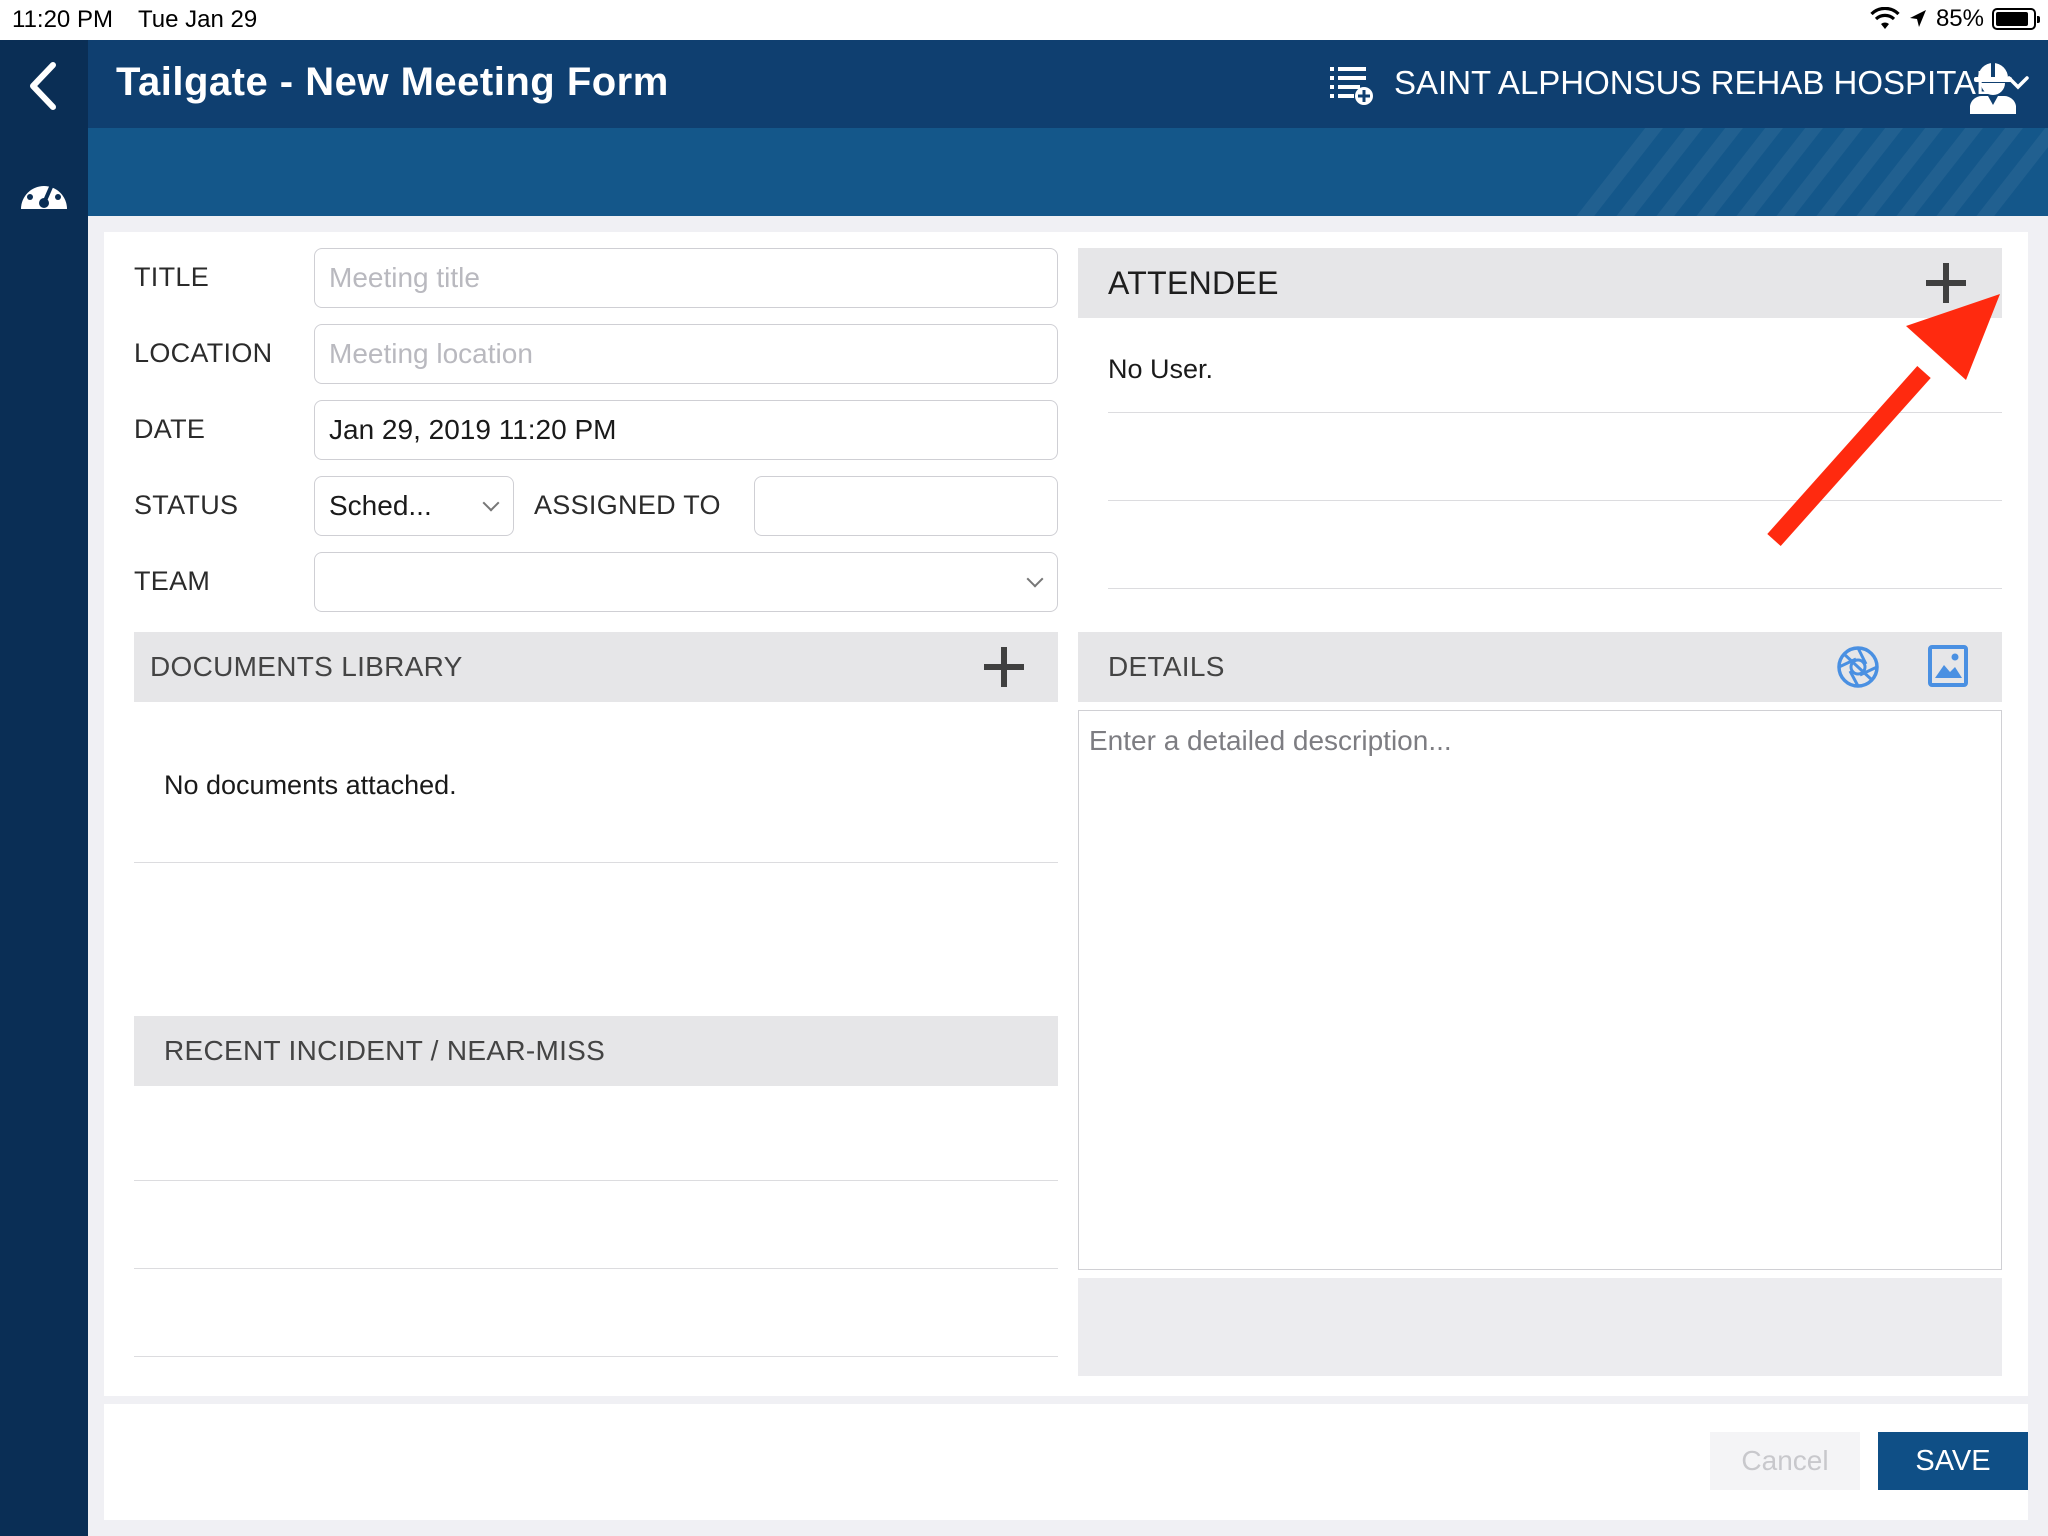  Describe the element at coordinates (1885, 18) in the screenshot. I see `wifi-icon` at that location.